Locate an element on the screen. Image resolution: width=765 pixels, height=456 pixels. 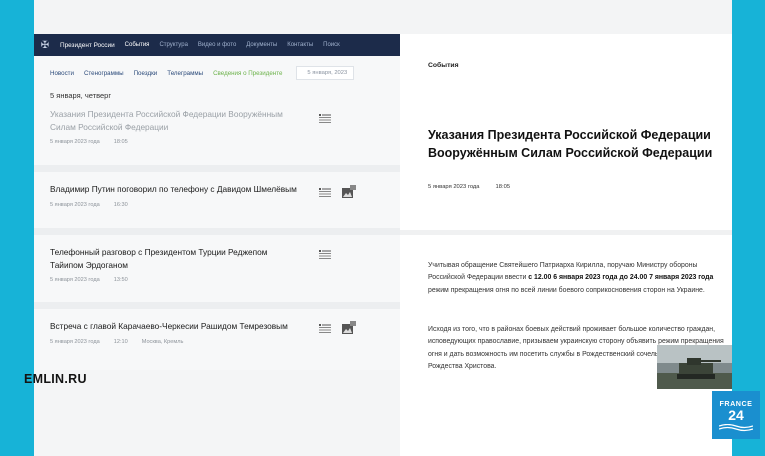
news-meta: 5 января 2023 года 12:10 Москва, Кремль is located at coordinates (225, 342).